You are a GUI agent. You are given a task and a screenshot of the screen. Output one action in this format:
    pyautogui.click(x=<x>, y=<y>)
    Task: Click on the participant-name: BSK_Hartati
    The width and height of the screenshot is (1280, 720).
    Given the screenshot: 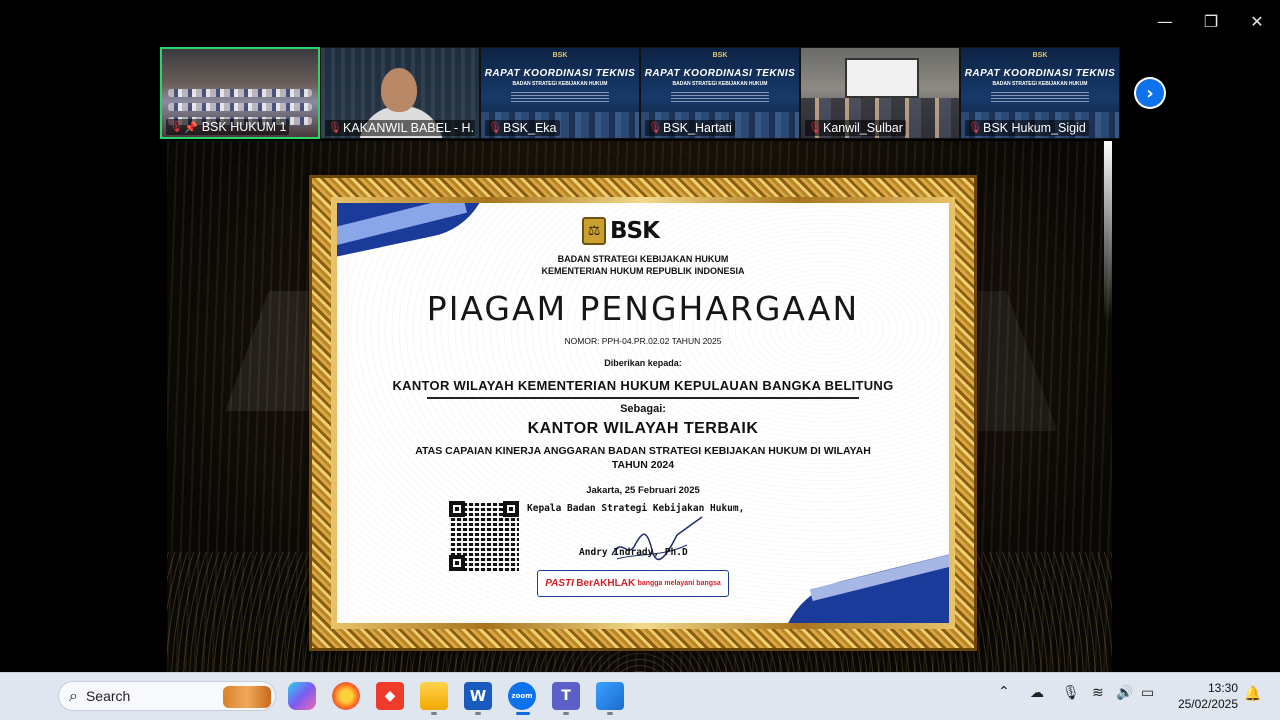 What is the action you would take?
    pyautogui.click(x=697, y=128)
    